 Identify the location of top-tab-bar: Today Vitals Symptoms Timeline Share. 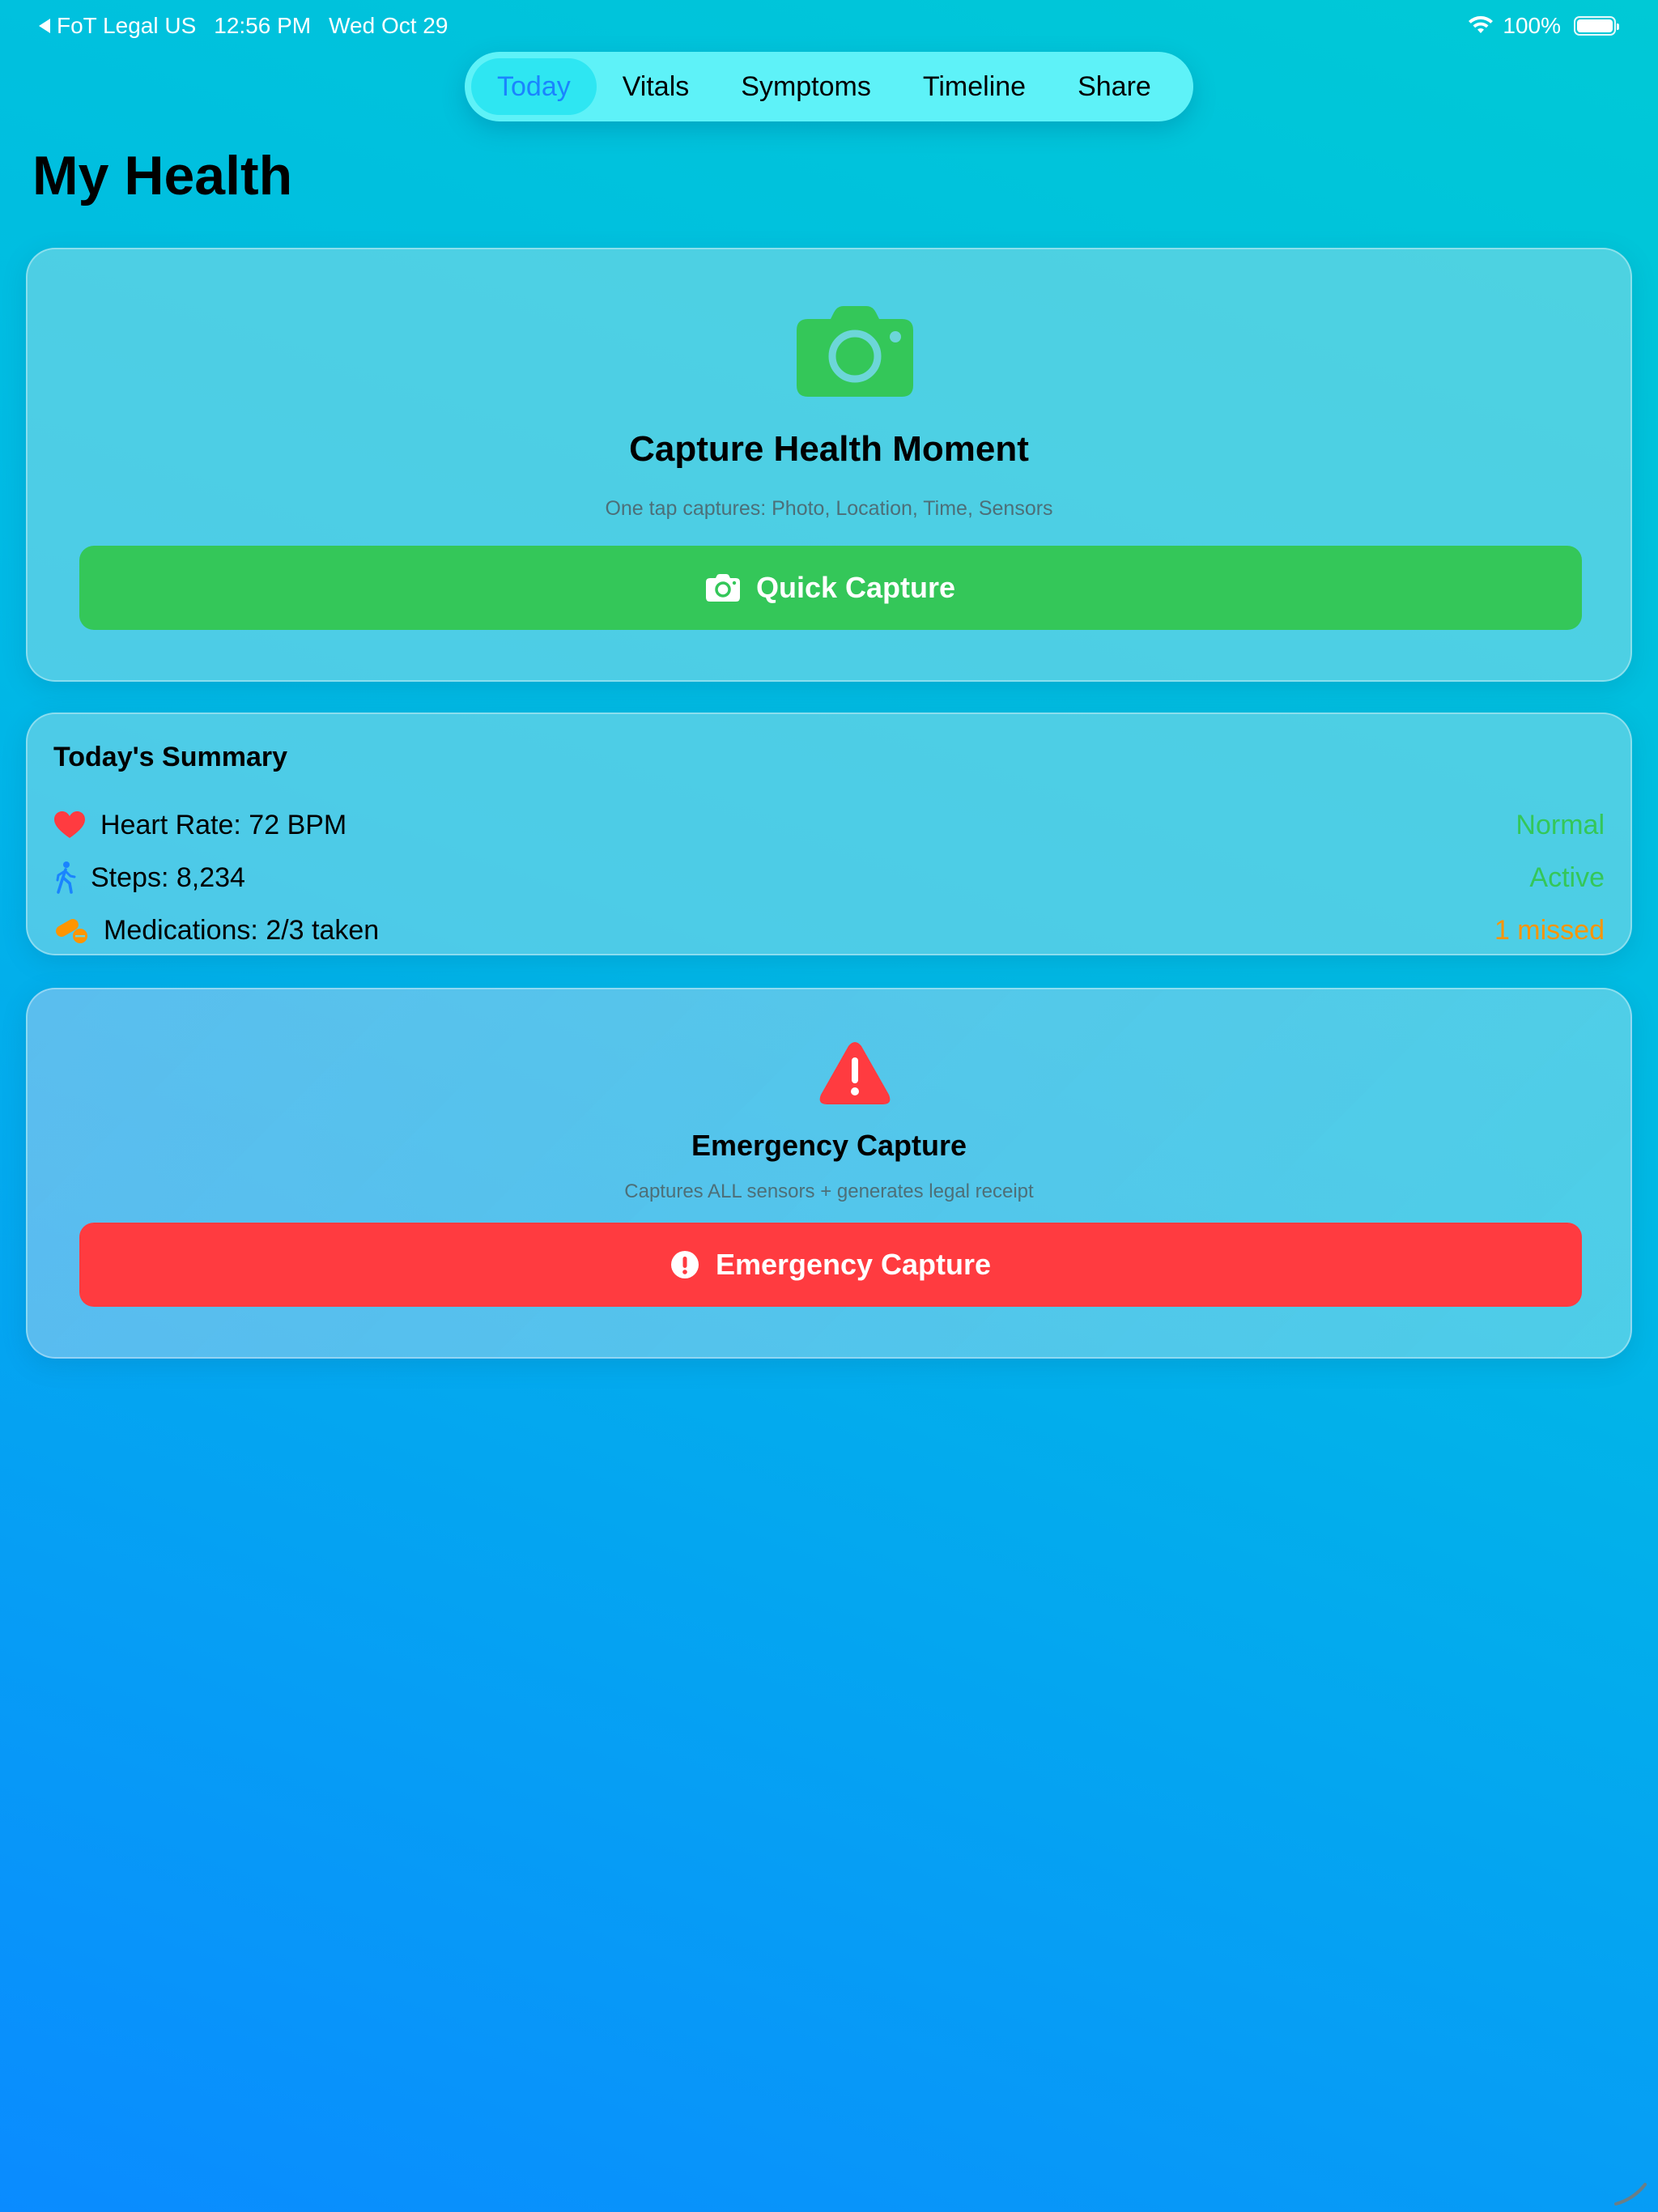
(829, 87).